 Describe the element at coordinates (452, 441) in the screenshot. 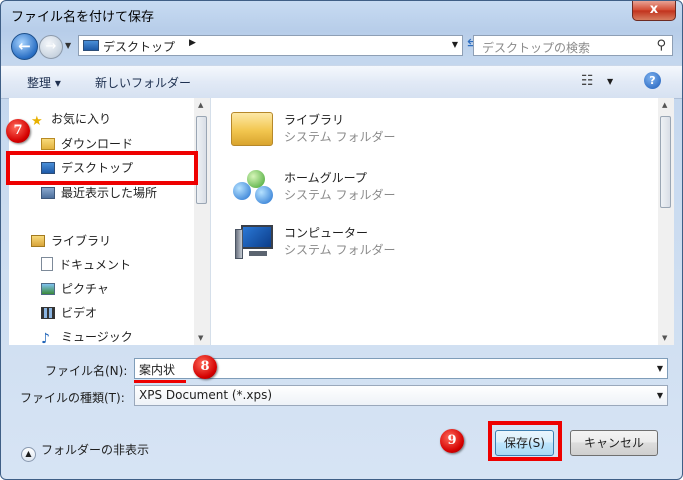

I see `step-marker-9: 9` at that location.